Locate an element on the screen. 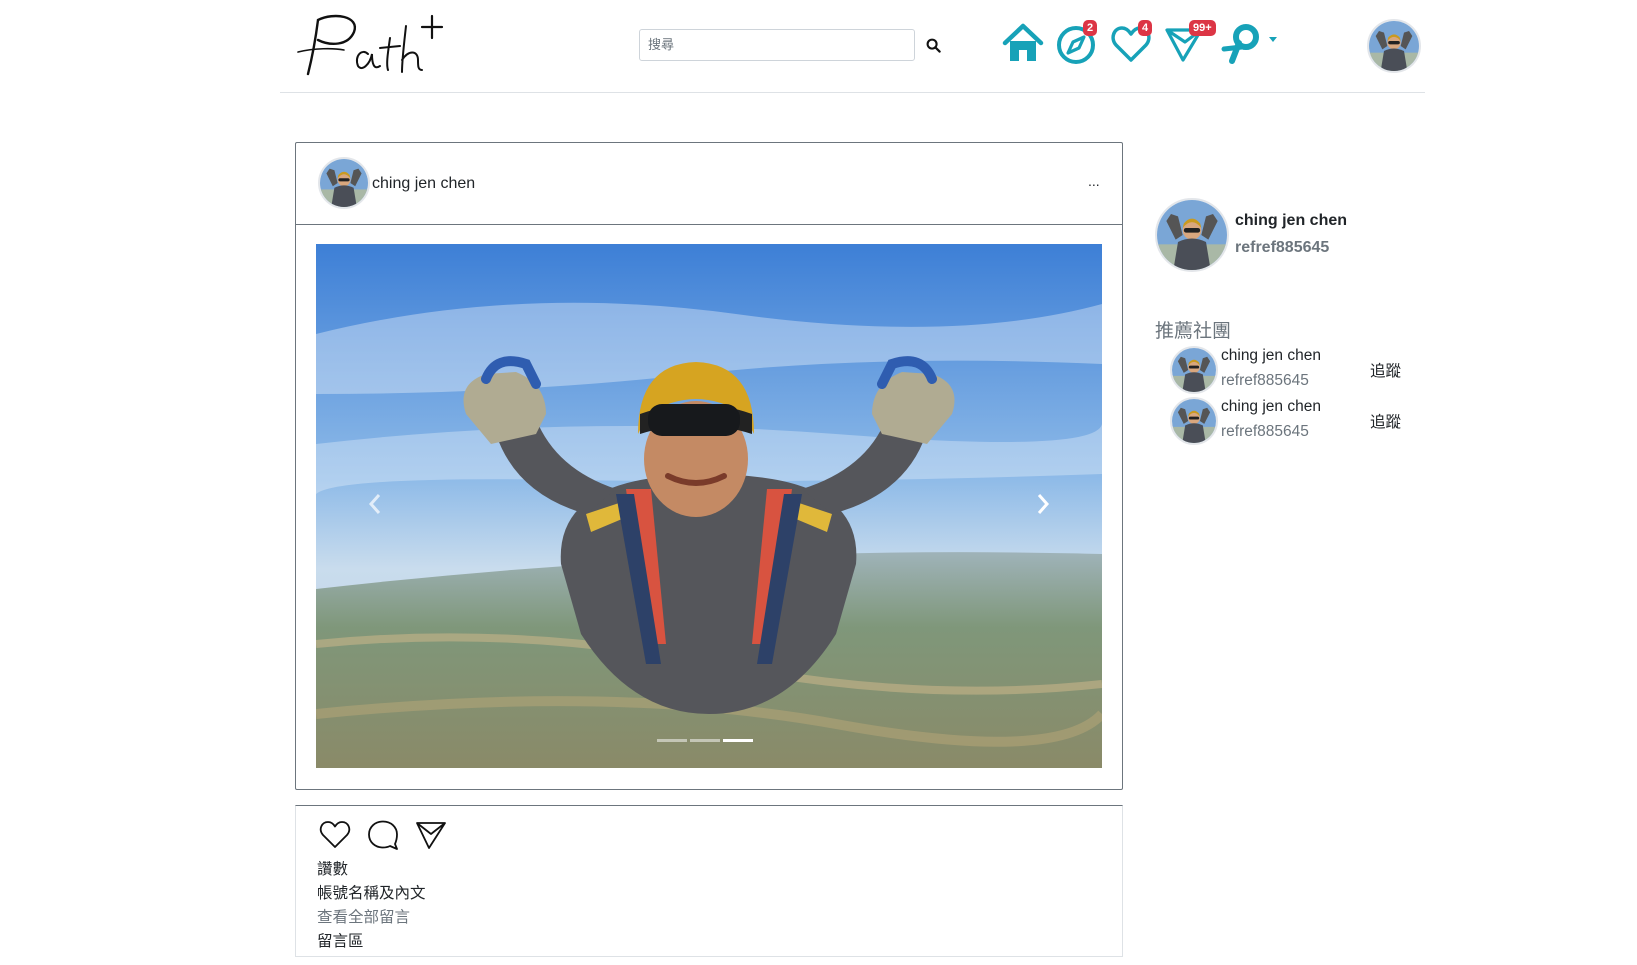 The image size is (1637, 965). top-navbar: 2 4 99+ is located at coordinates (852, 46).